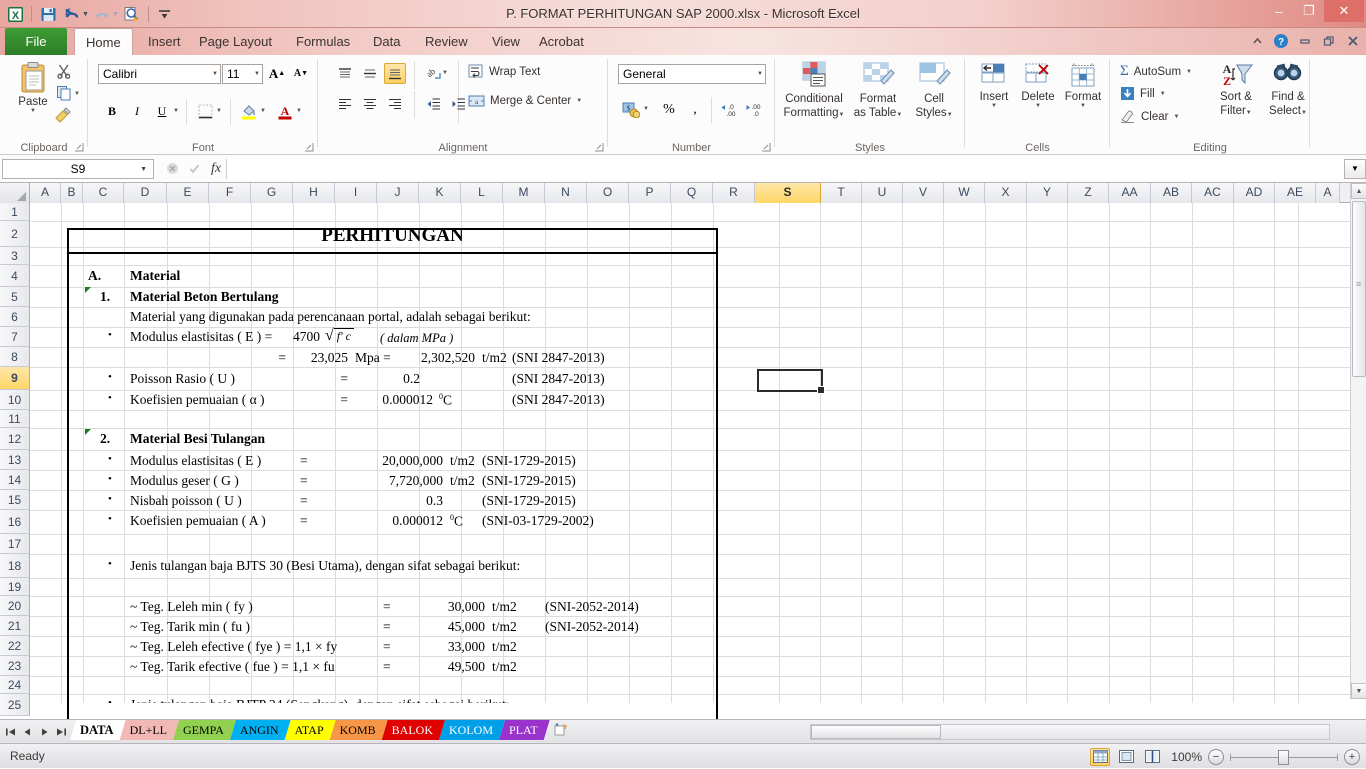  Describe the element at coordinates (15, 646) in the screenshot. I see `row-header-22: 22` at that location.